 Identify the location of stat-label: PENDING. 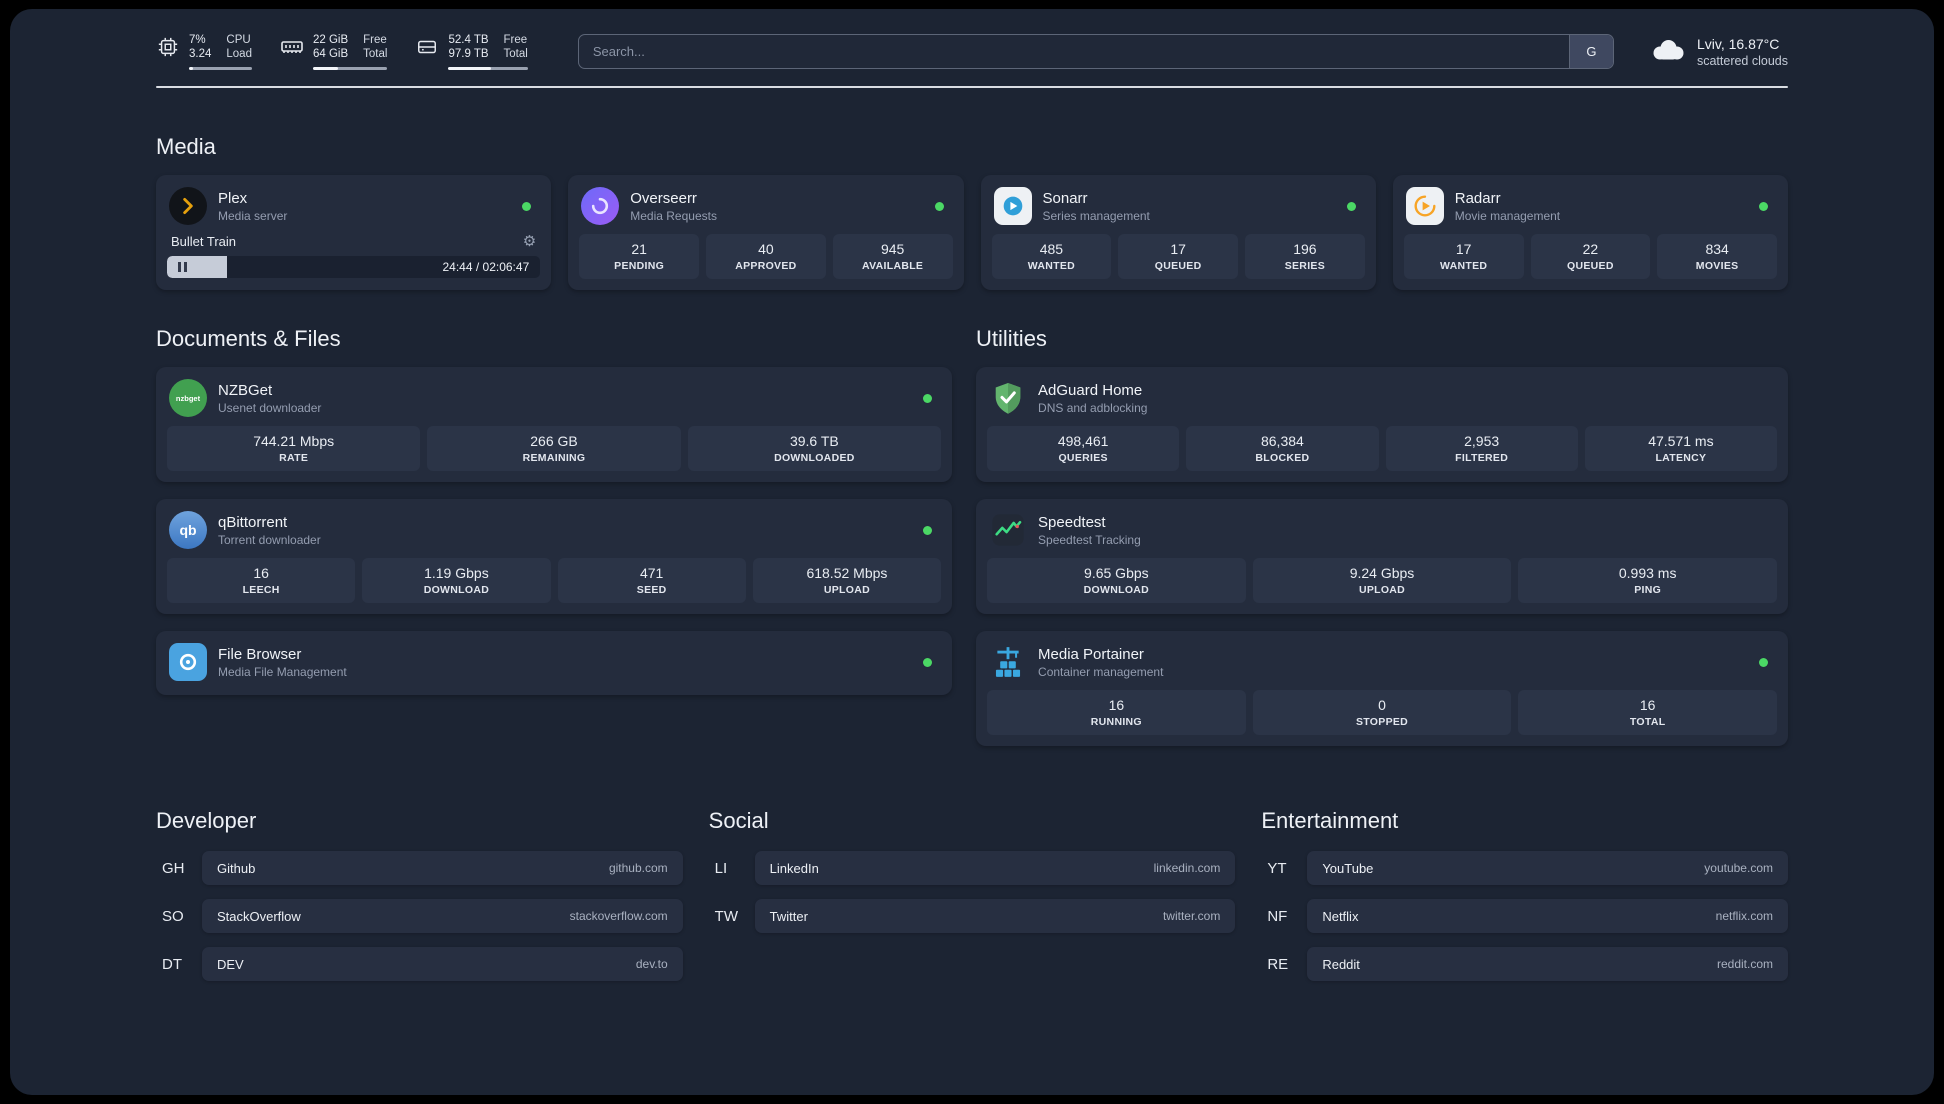
(639, 266).